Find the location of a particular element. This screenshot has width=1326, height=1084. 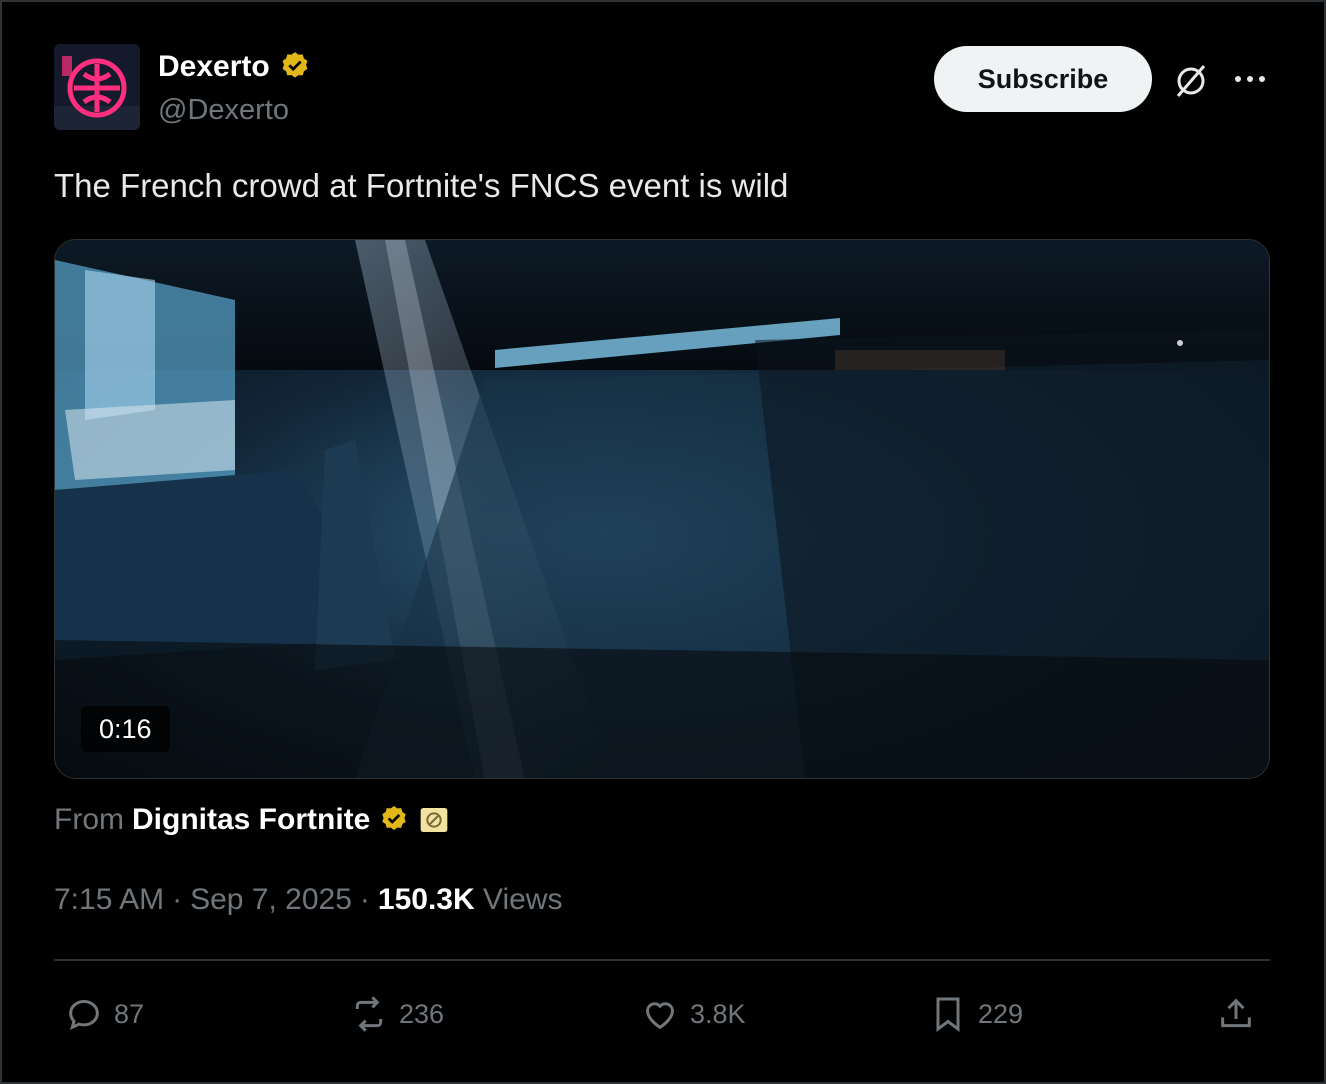

divider is located at coordinates (662, 960).